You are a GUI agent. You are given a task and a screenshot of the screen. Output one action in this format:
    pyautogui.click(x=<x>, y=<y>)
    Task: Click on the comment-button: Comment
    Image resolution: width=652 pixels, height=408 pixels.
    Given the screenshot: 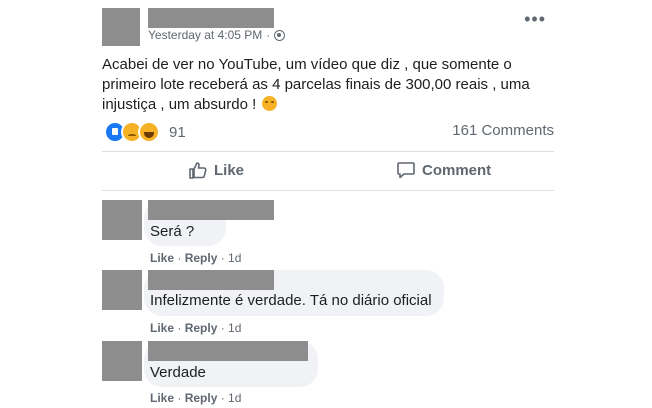 What is the action you would take?
    pyautogui.click(x=443, y=170)
    